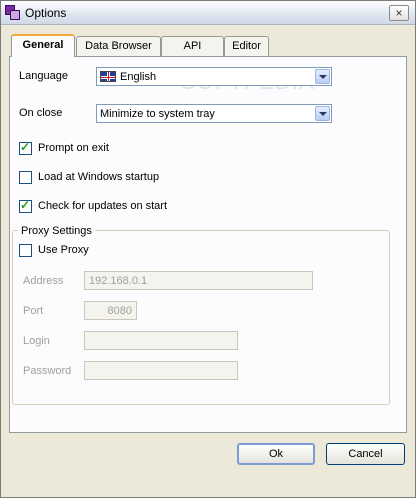 This screenshot has width=416, height=498. Describe the element at coordinates (41, 113) in the screenshot. I see `on-close-label: On close` at that location.